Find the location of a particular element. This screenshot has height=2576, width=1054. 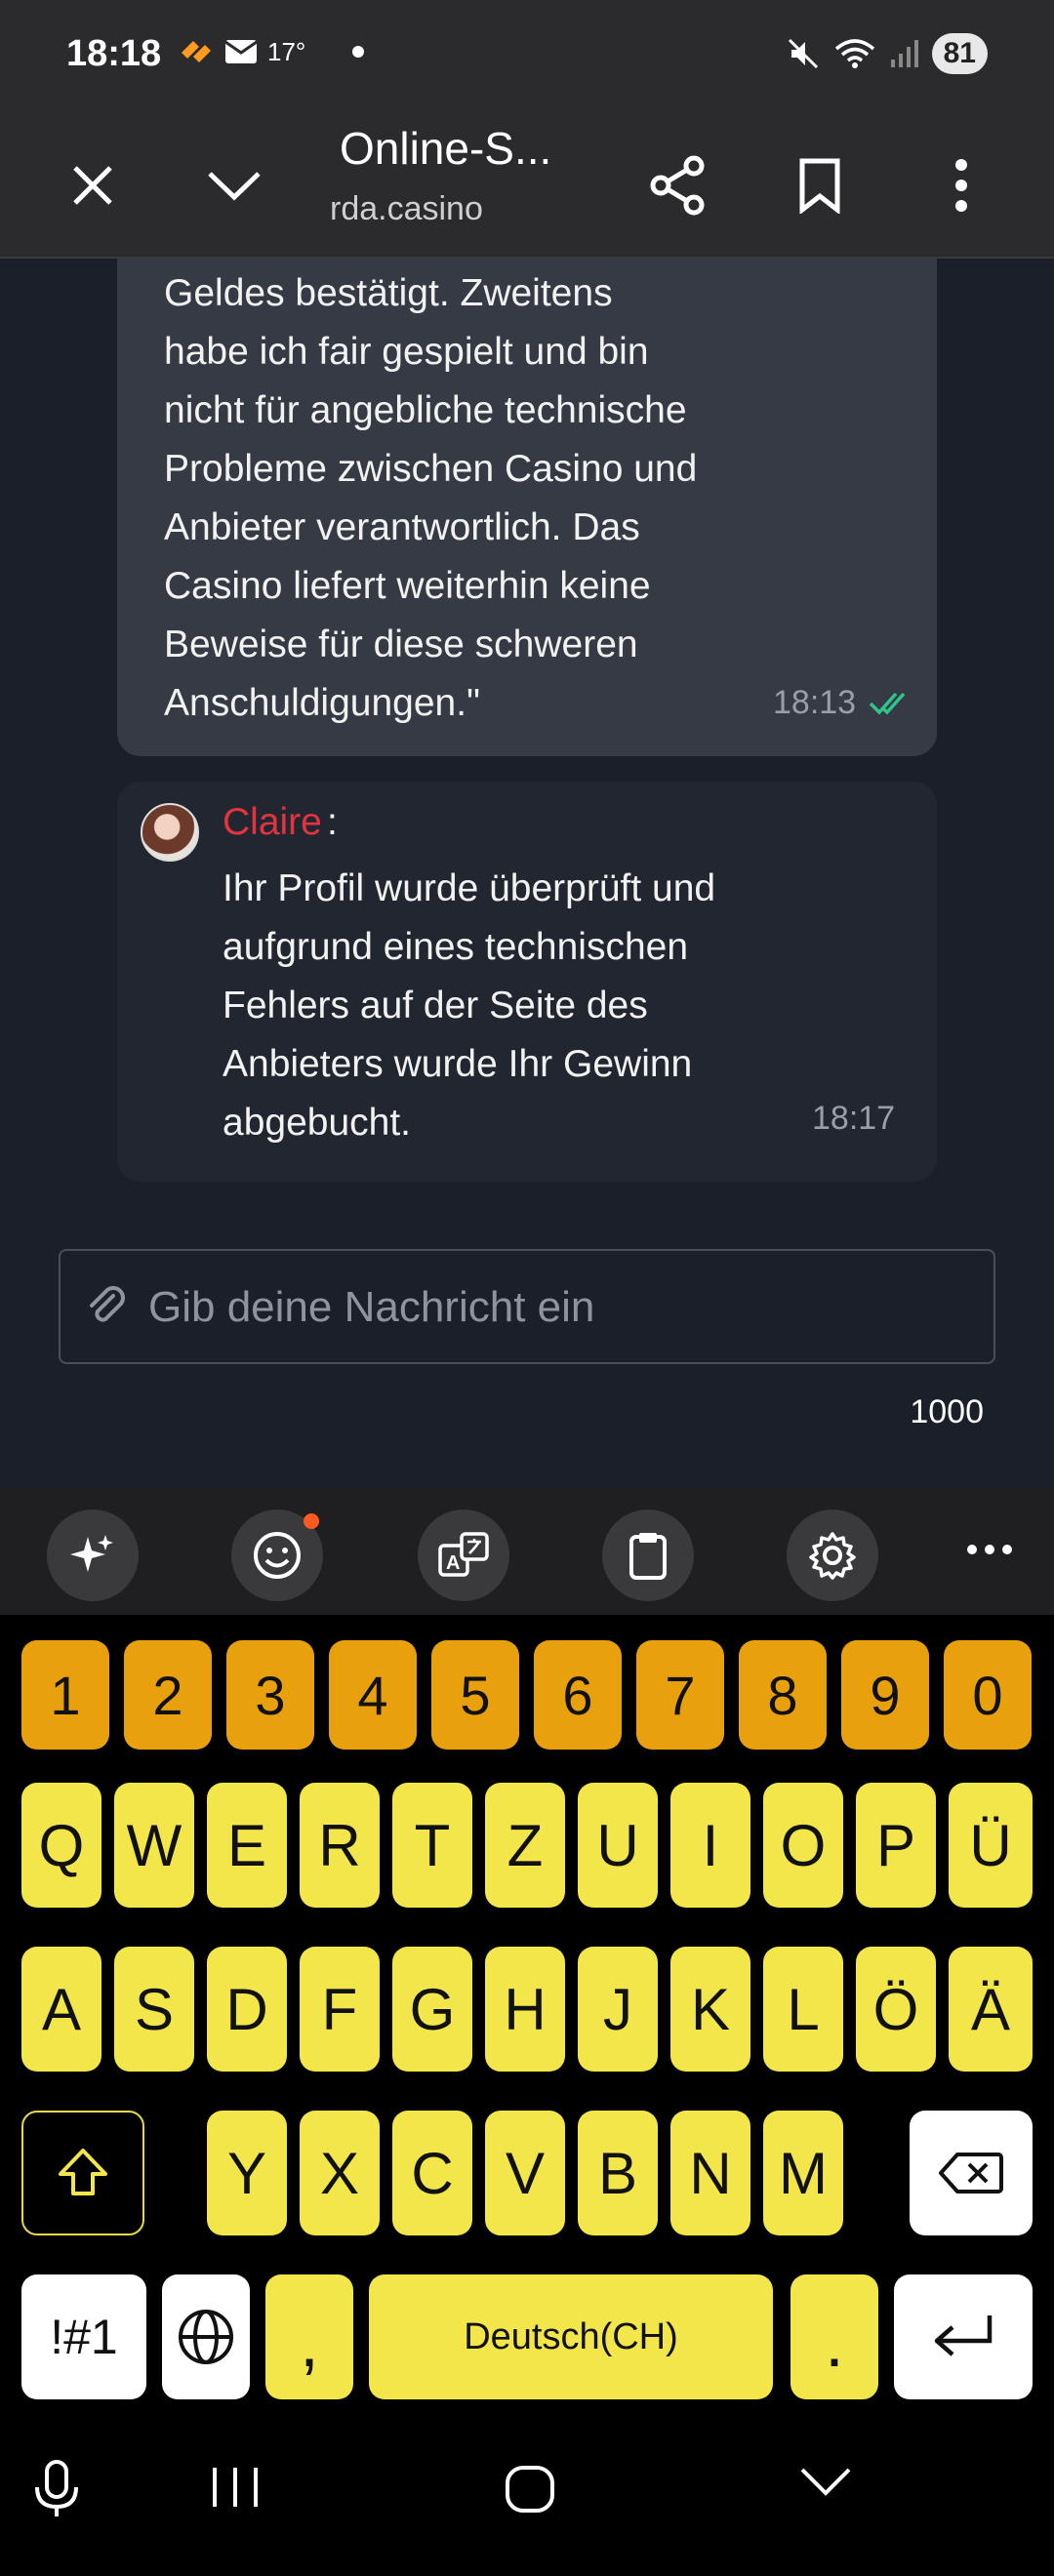

key-y: Y is located at coordinates (247, 2173).